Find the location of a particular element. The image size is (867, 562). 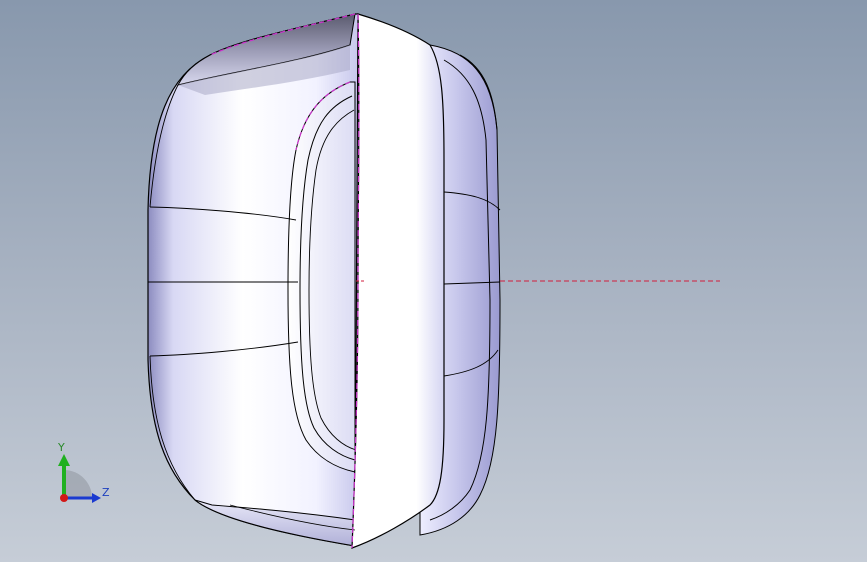

front-flange-face is located at coordinates (398, 281).